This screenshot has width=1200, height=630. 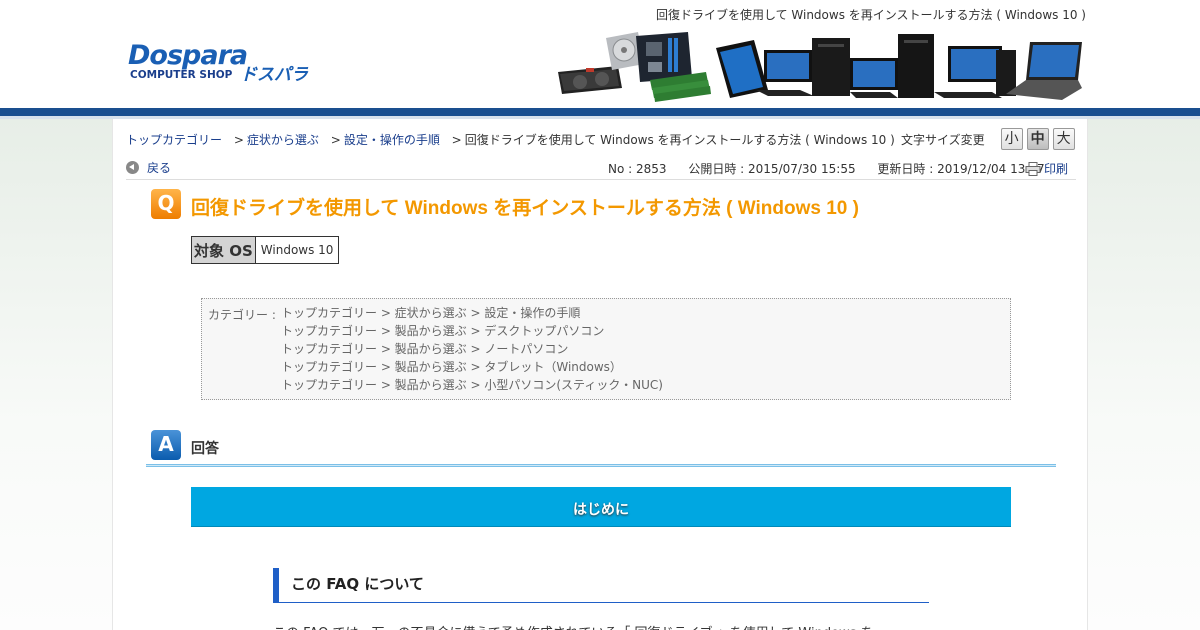 I want to click on print-link: 印刷, so click(x=1046, y=168).